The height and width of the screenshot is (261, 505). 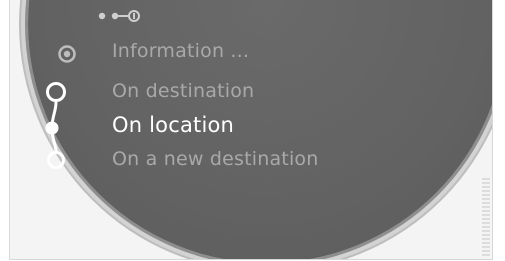 I want to click on side-strip, so click(x=486, y=217).